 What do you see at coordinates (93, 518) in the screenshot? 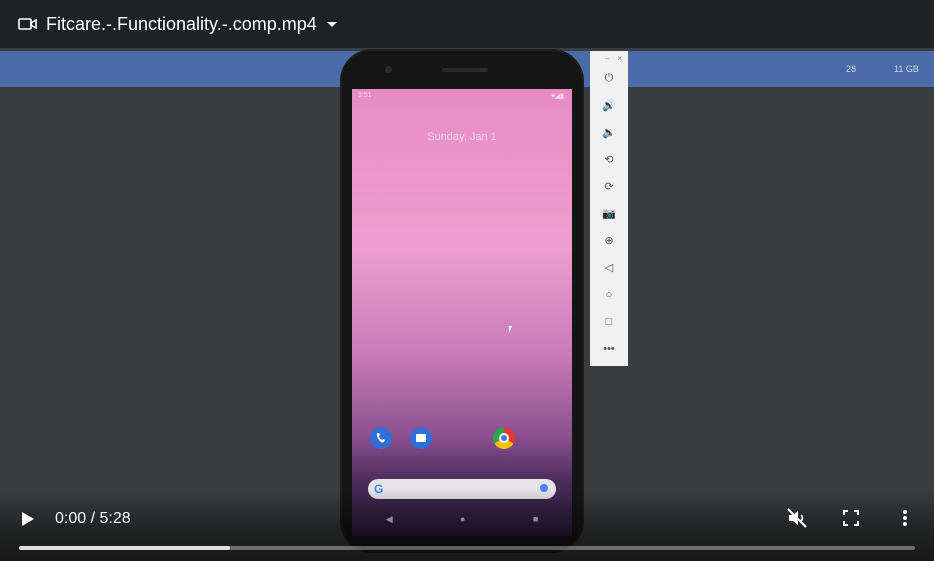
I see `time-display: 0:00 / 5:28` at bounding box center [93, 518].